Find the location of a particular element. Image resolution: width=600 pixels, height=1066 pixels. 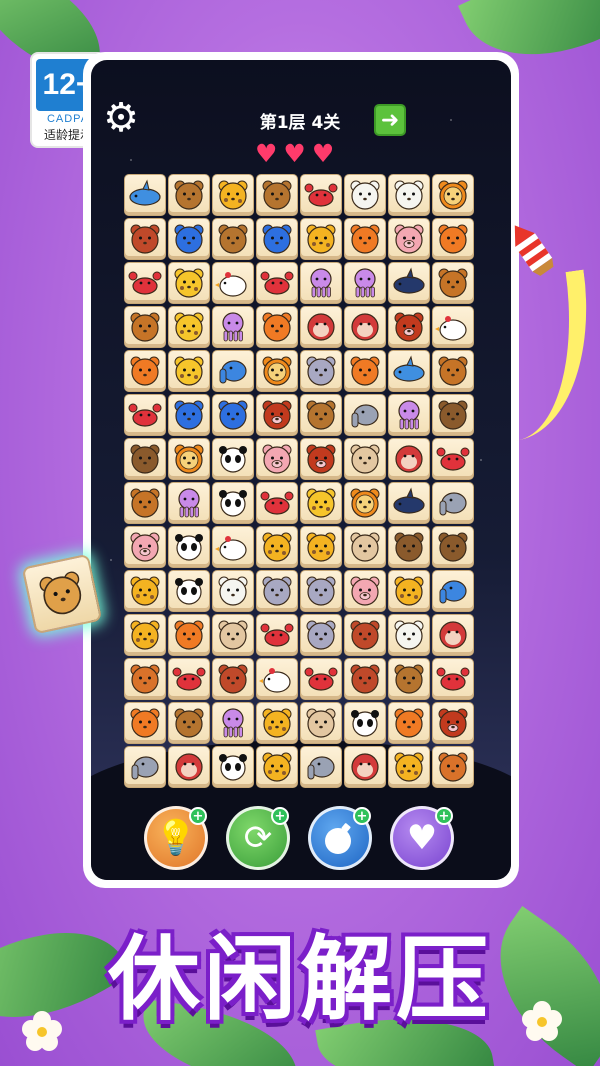

gear-icon: ⚙ is located at coordinates (121, 118).